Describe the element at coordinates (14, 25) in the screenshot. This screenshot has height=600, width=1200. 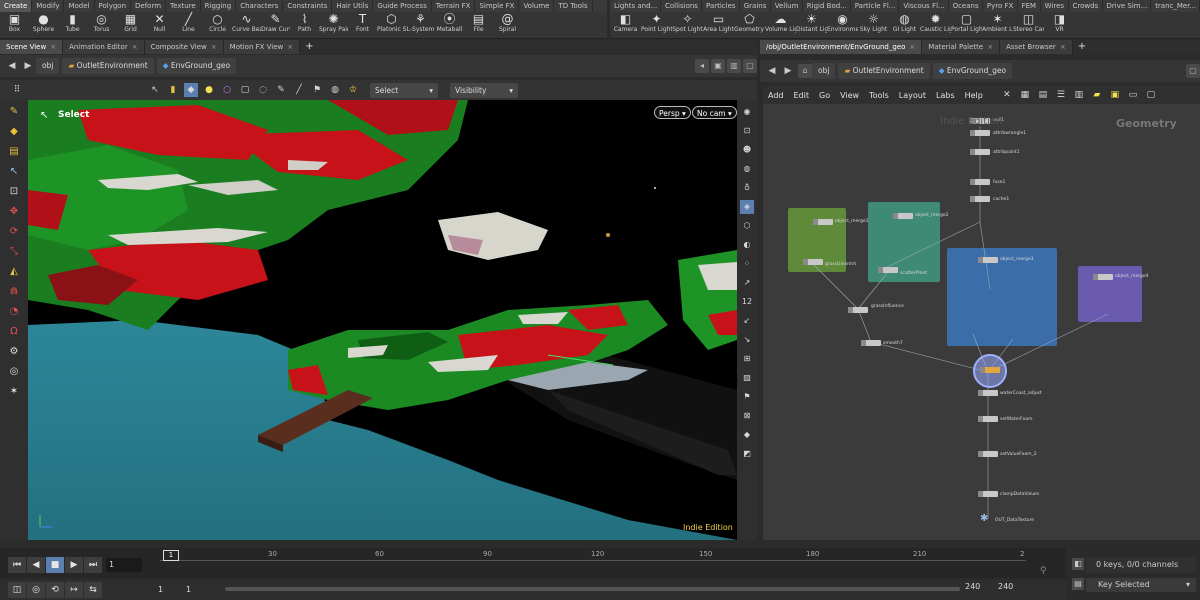
I see `shelf-tool-button: ▣ Box` at that location.